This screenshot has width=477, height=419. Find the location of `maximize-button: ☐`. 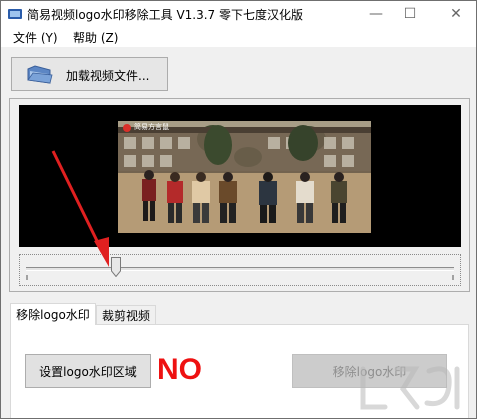

maximize-button: ☐ is located at coordinates (410, 14).